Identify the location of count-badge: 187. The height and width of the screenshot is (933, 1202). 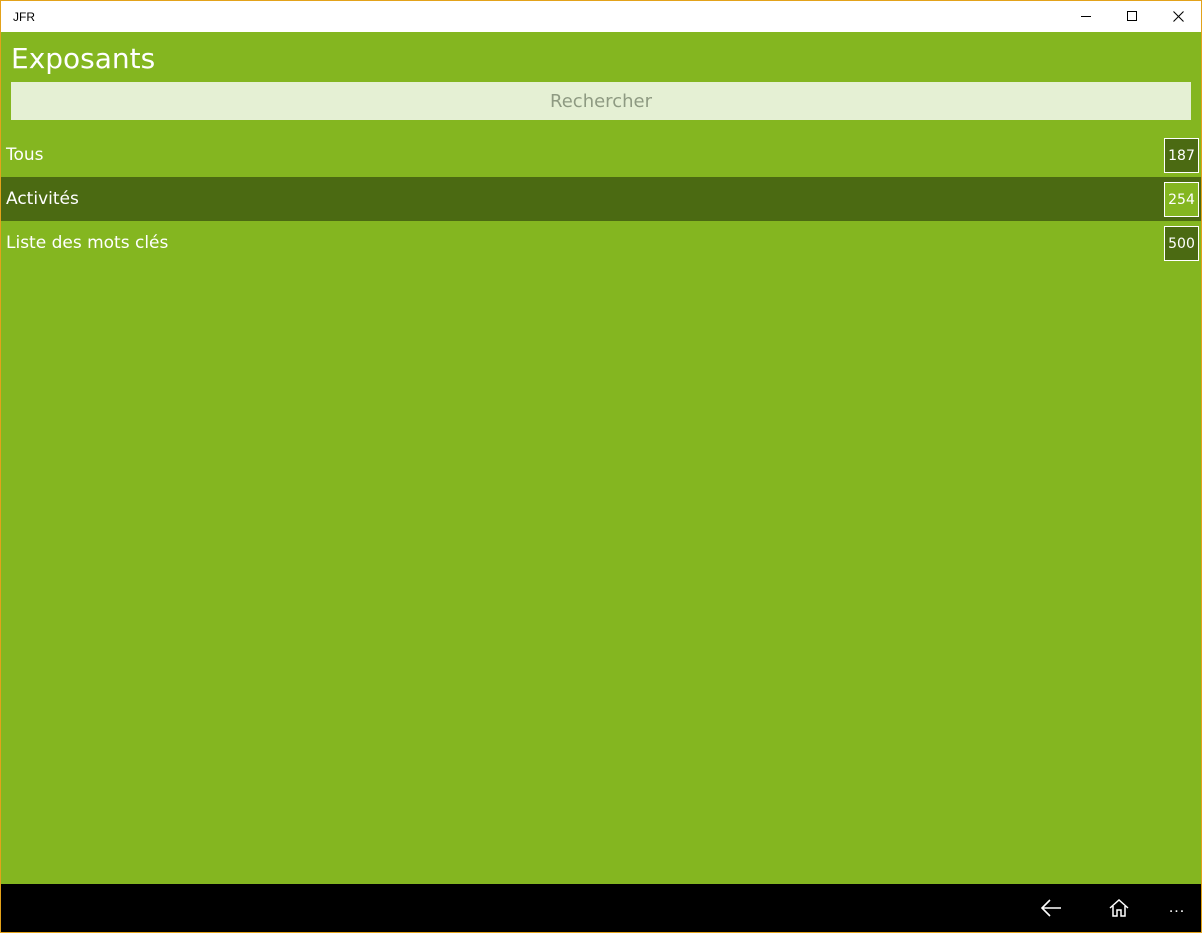
(1181, 155).